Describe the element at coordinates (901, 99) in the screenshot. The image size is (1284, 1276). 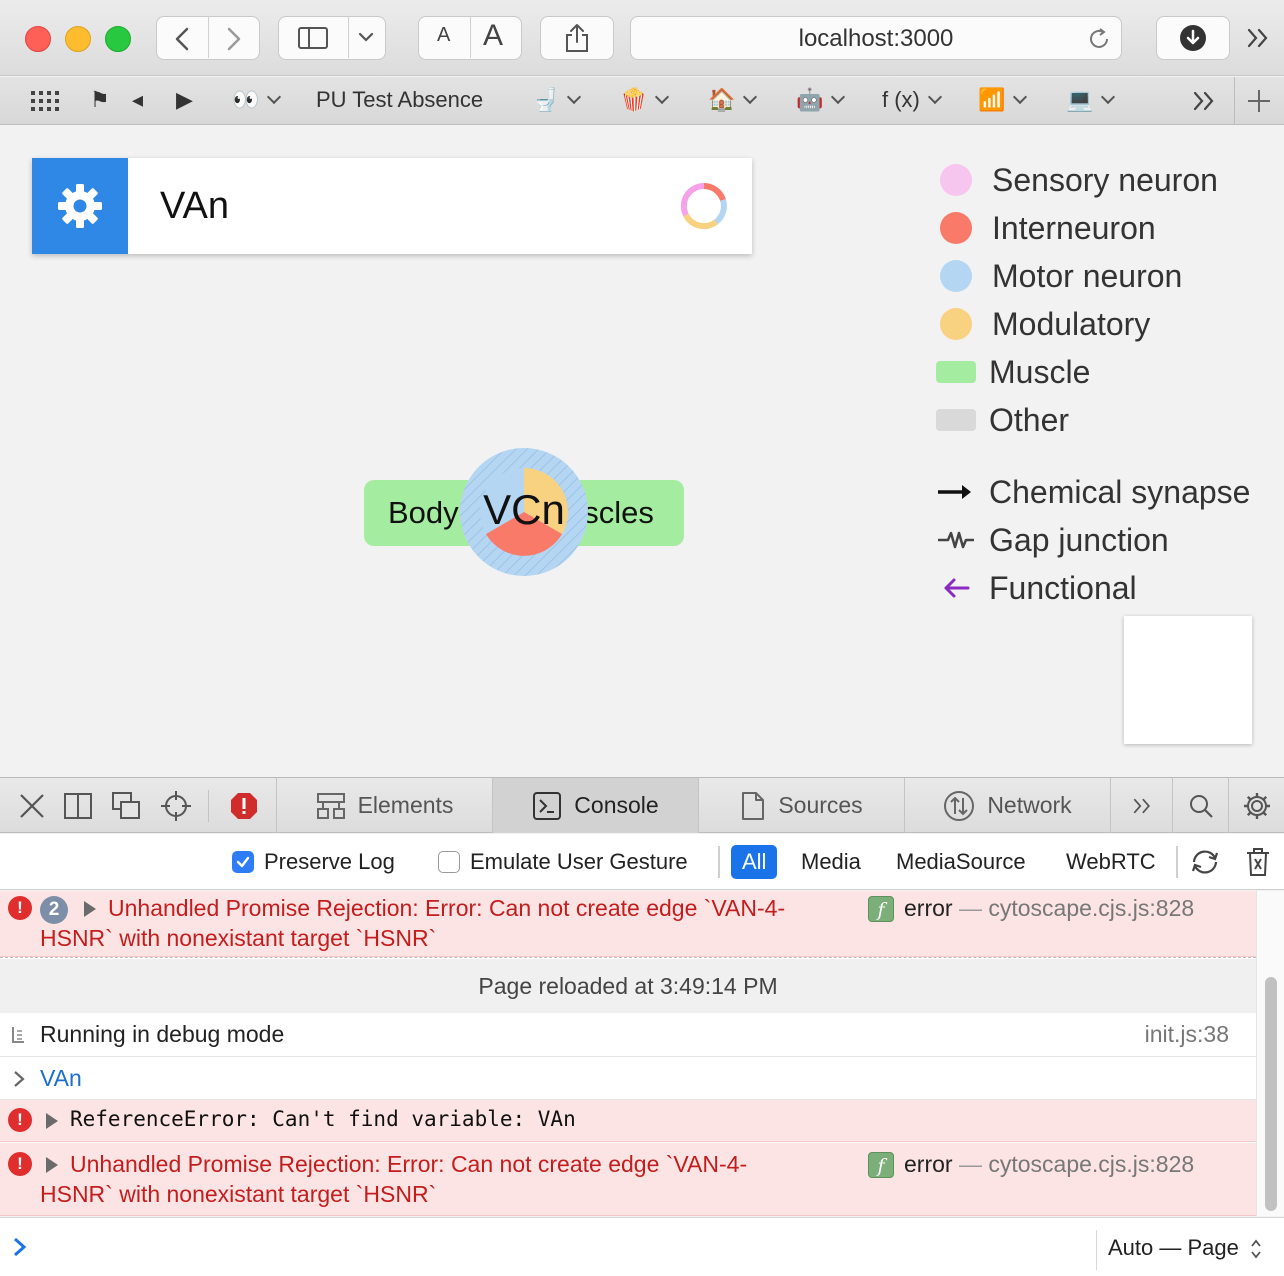
I see `fx-icon: f (x)` at that location.